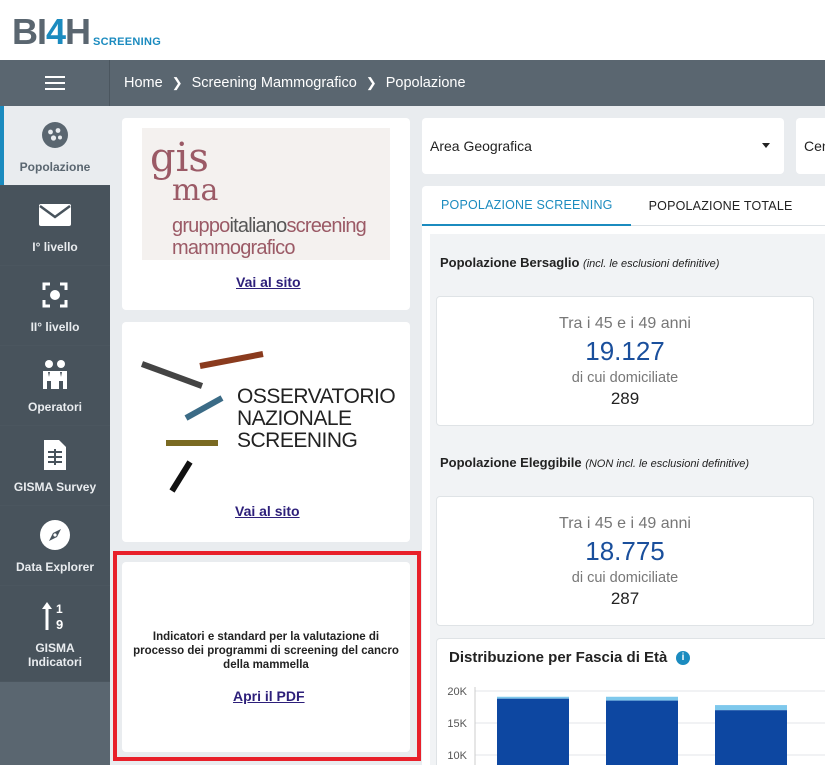 The height and width of the screenshot is (765, 825). I want to click on stat-value: 18.775, so click(625, 551).